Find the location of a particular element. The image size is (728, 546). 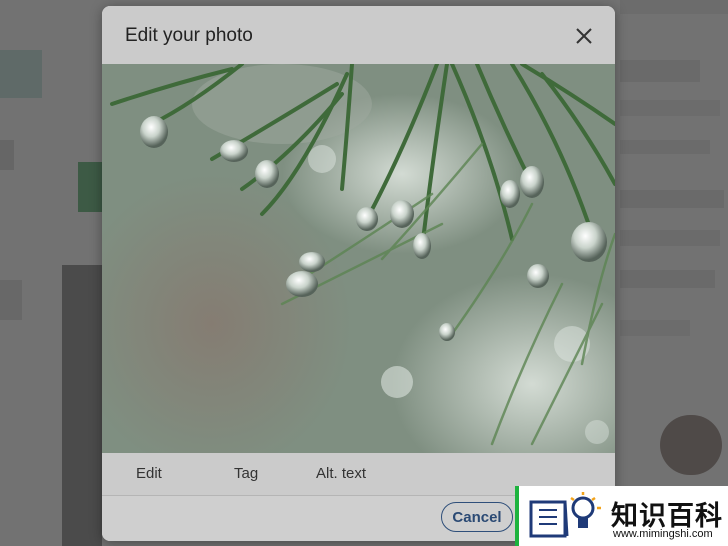

close-icon is located at coordinates (584, 36).